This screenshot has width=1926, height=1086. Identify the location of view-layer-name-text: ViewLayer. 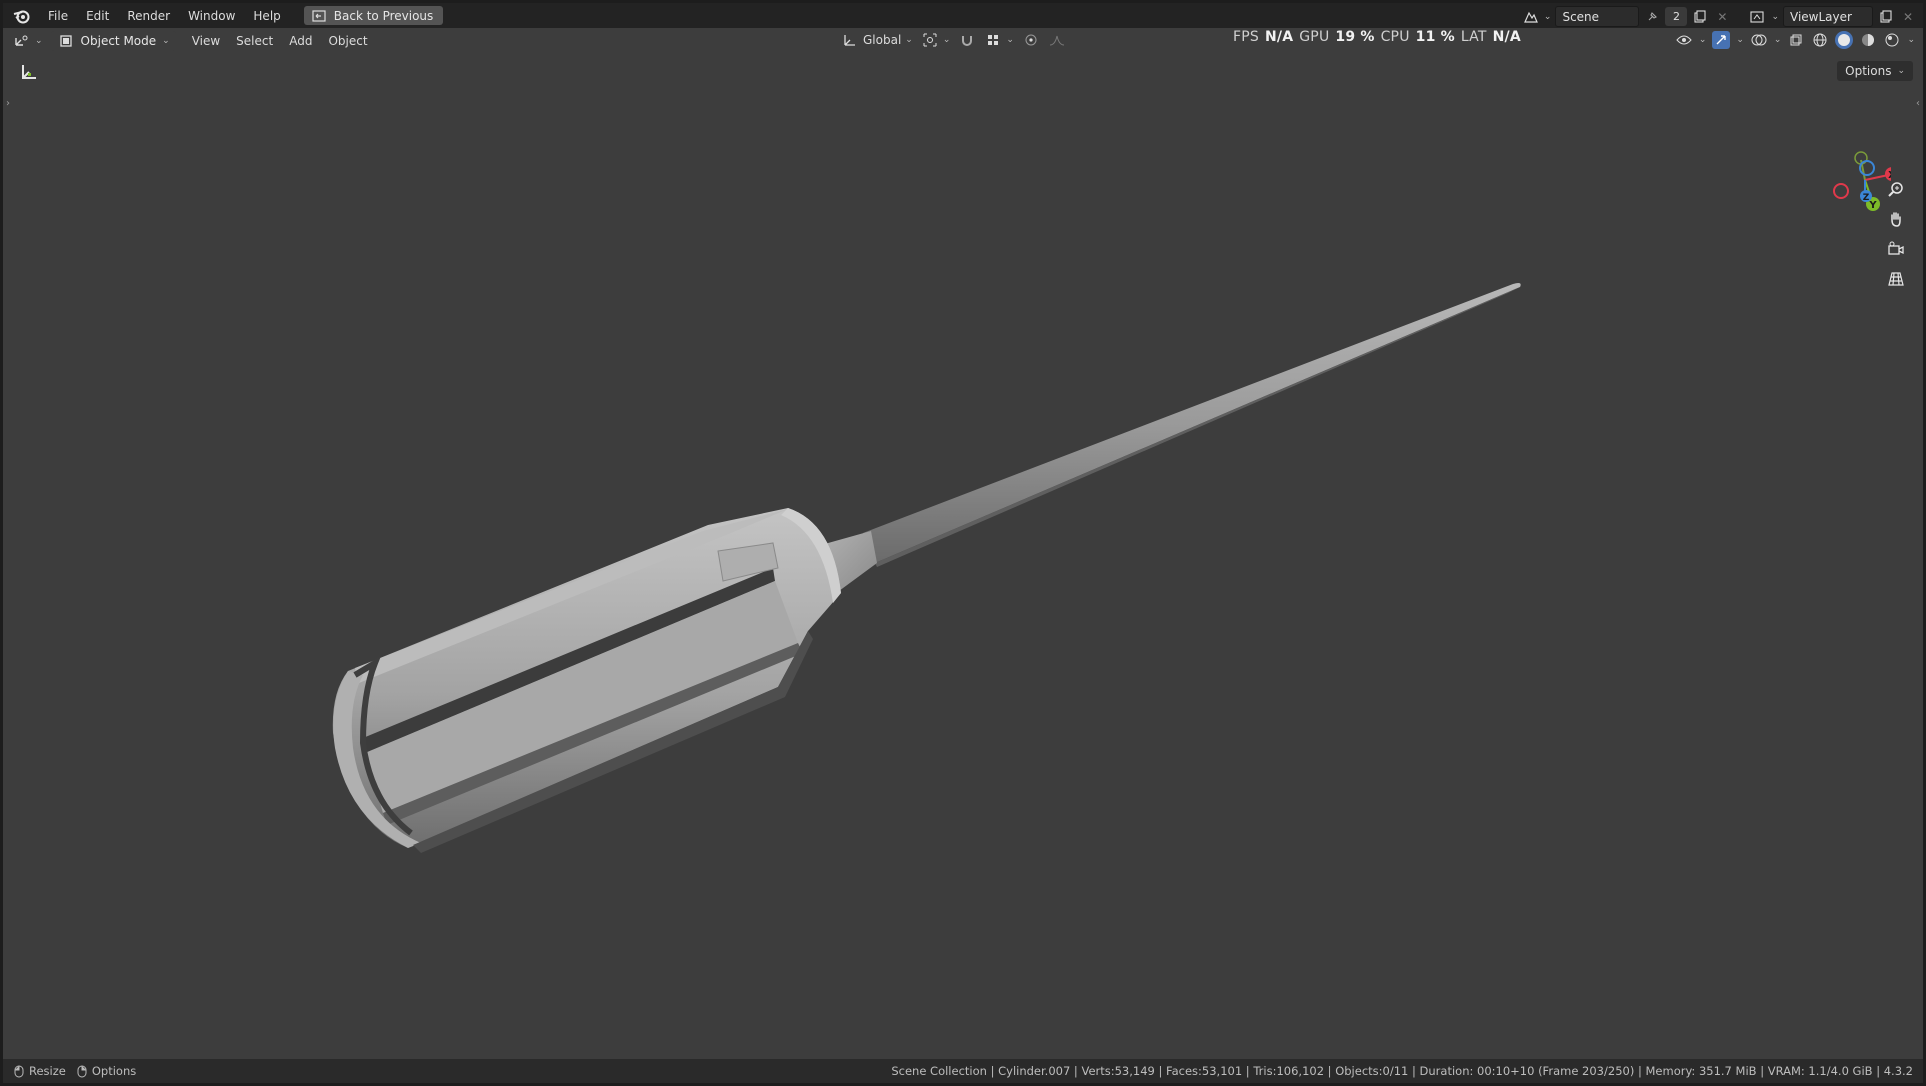
(1821, 16).